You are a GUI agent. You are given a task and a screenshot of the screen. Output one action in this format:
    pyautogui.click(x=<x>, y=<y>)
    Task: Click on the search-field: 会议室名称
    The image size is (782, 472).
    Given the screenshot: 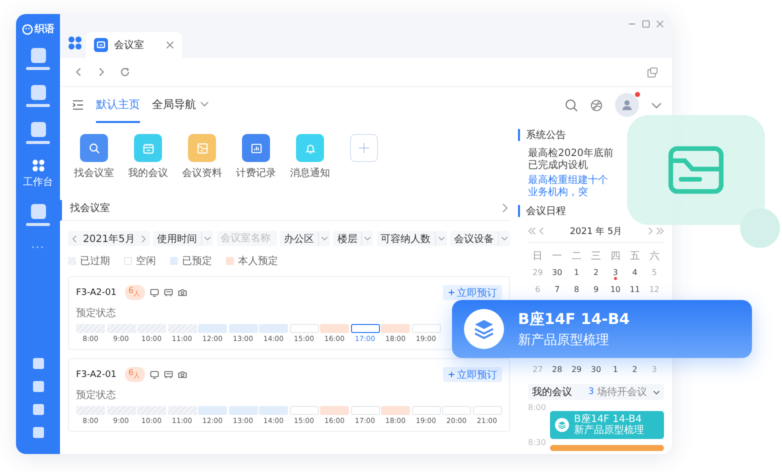 What is the action you would take?
    pyautogui.click(x=246, y=238)
    